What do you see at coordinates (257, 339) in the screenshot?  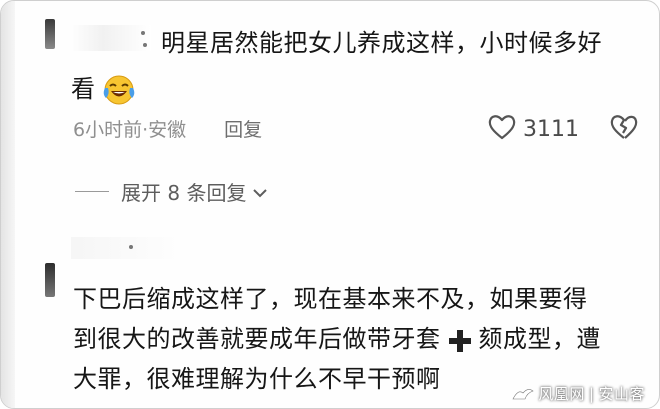 I see `comment-text-part: 到很大的改善就要成年后做带牙套` at bounding box center [257, 339].